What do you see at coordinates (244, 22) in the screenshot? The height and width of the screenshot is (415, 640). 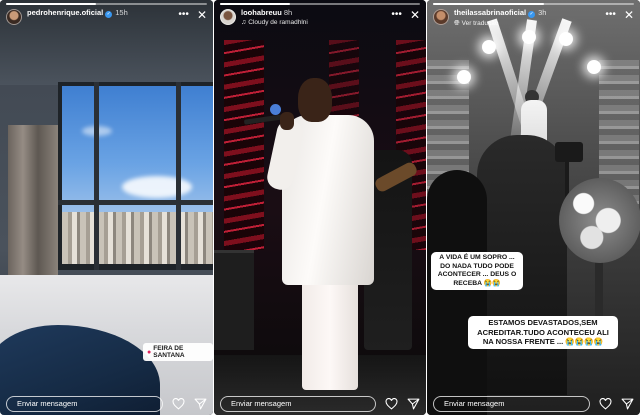 I see `music-note-icon: ♫` at bounding box center [244, 22].